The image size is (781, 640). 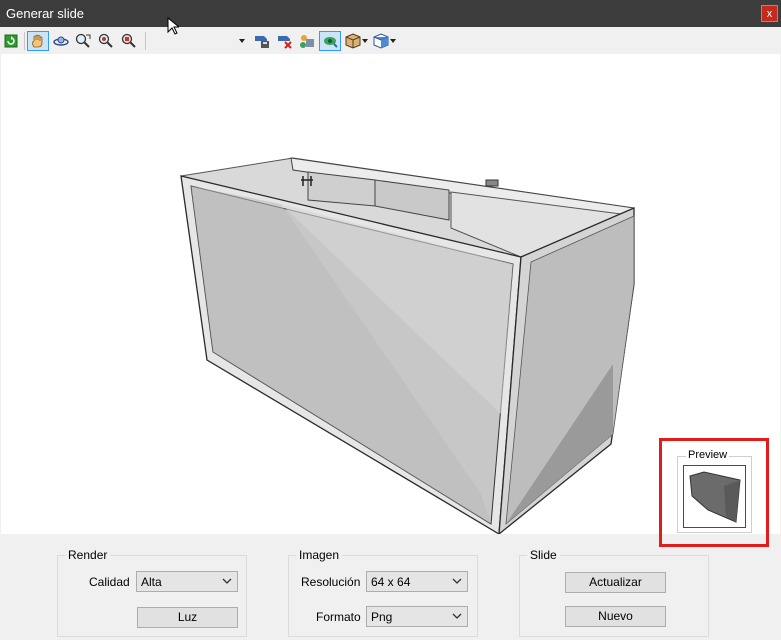 What do you see at coordinates (615, 616) in the screenshot?
I see `new-button: Nuevo` at bounding box center [615, 616].